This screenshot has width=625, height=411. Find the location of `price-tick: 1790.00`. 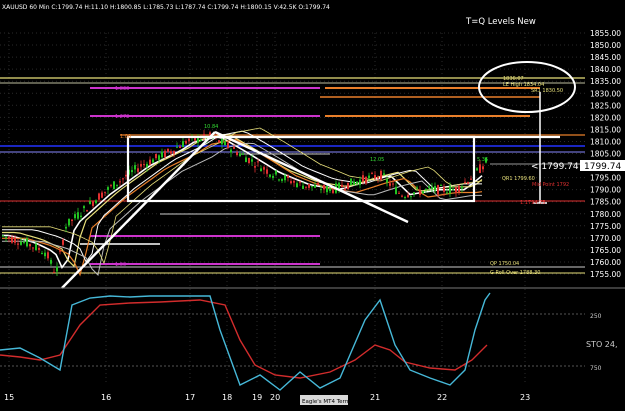

price-tick: 1790.00 is located at coordinates (605, 190).